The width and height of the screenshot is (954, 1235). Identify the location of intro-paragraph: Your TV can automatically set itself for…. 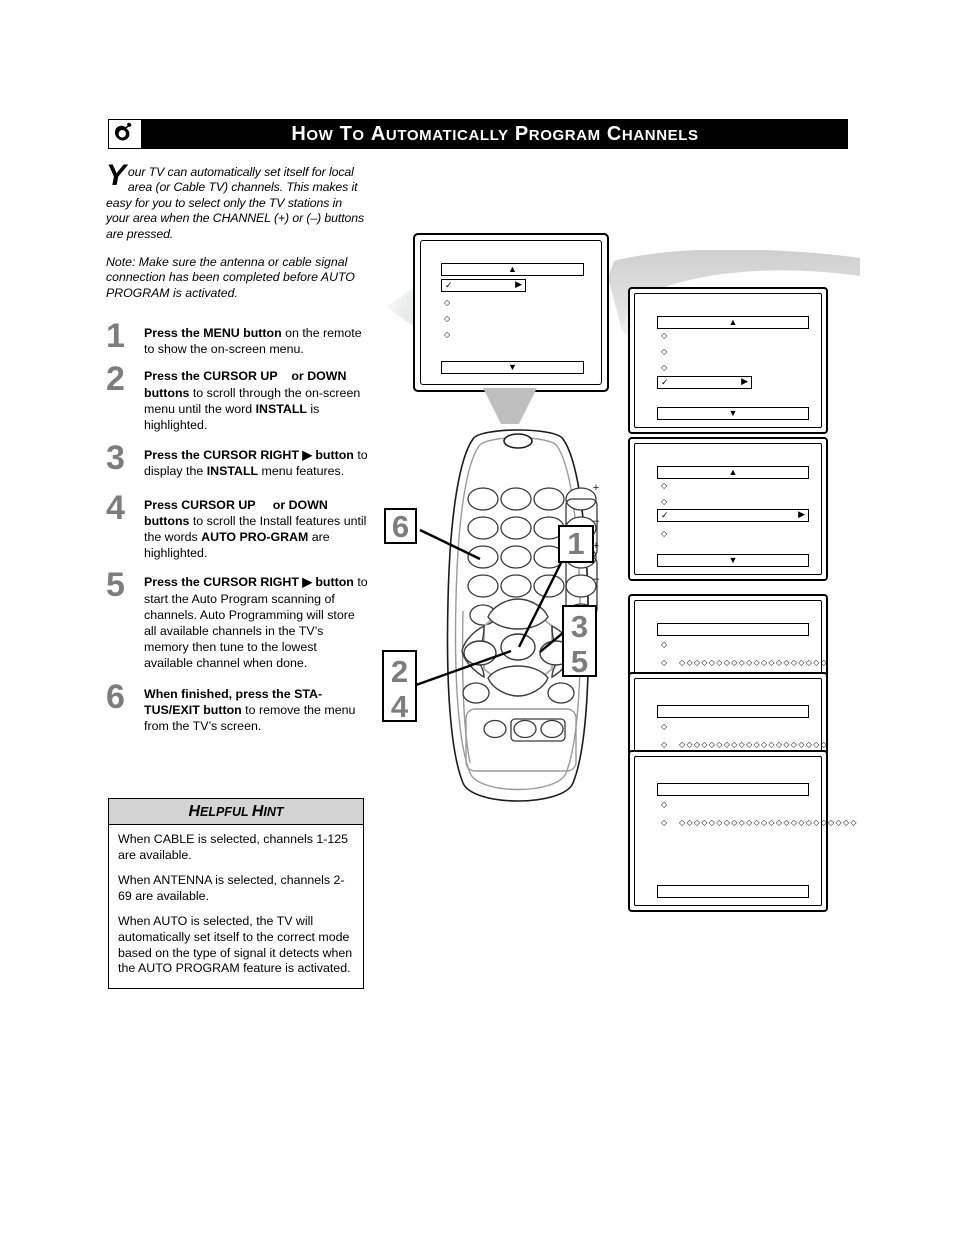
(237, 201).